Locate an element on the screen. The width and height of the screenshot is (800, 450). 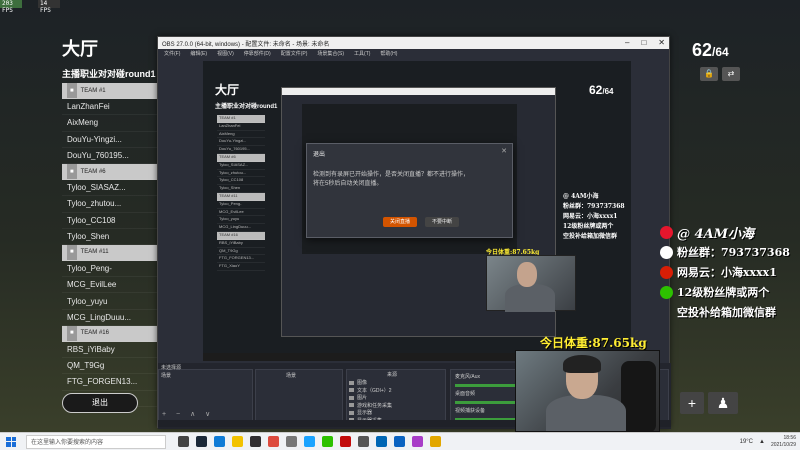
taskbar-search-input: 在这里输入你要搜索的内容 is located at coordinates (96, 441).